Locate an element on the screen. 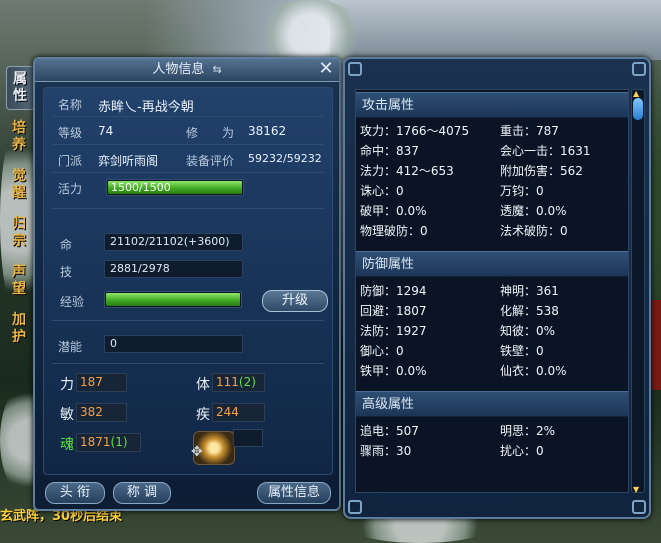 The width and height of the screenshot is (661, 543). advanced-stat: 追电：507 is located at coordinates (389, 431).